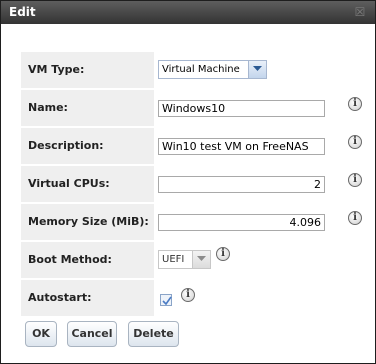 Image resolution: width=376 pixels, height=364 pixels. What do you see at coordinates (241, 222) in the screenshot?
I see `memory-input: 4.096` at bounding box center [241, 222].